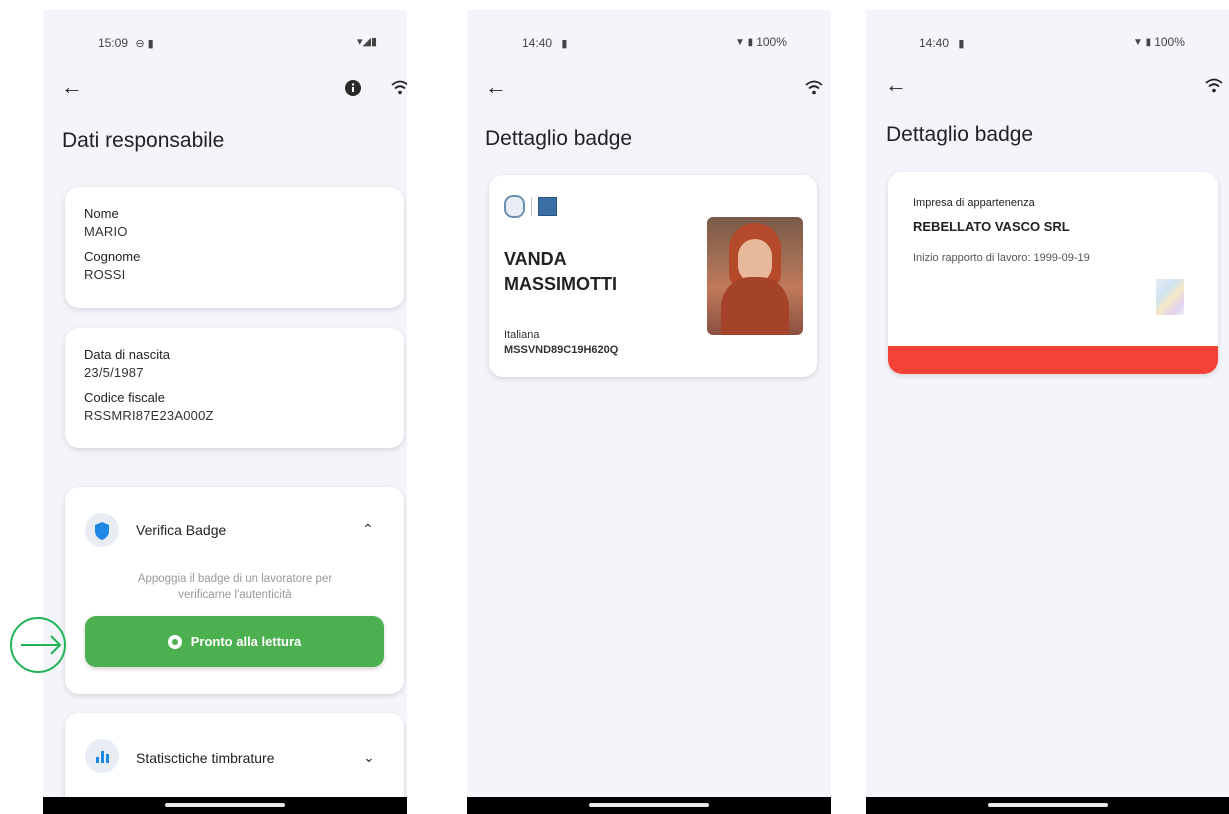  What do you see at coordinates (174, 641) in the screenshot?
I see `nfc-icon` at bounding box center [174, 641].